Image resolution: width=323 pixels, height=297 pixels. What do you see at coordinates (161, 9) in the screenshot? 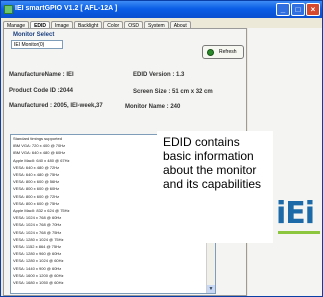
I see `title-bar: IEI smartGPIO V1.2 [ AFL-12A ] _ □ ×` at bounding box center [161, 9].